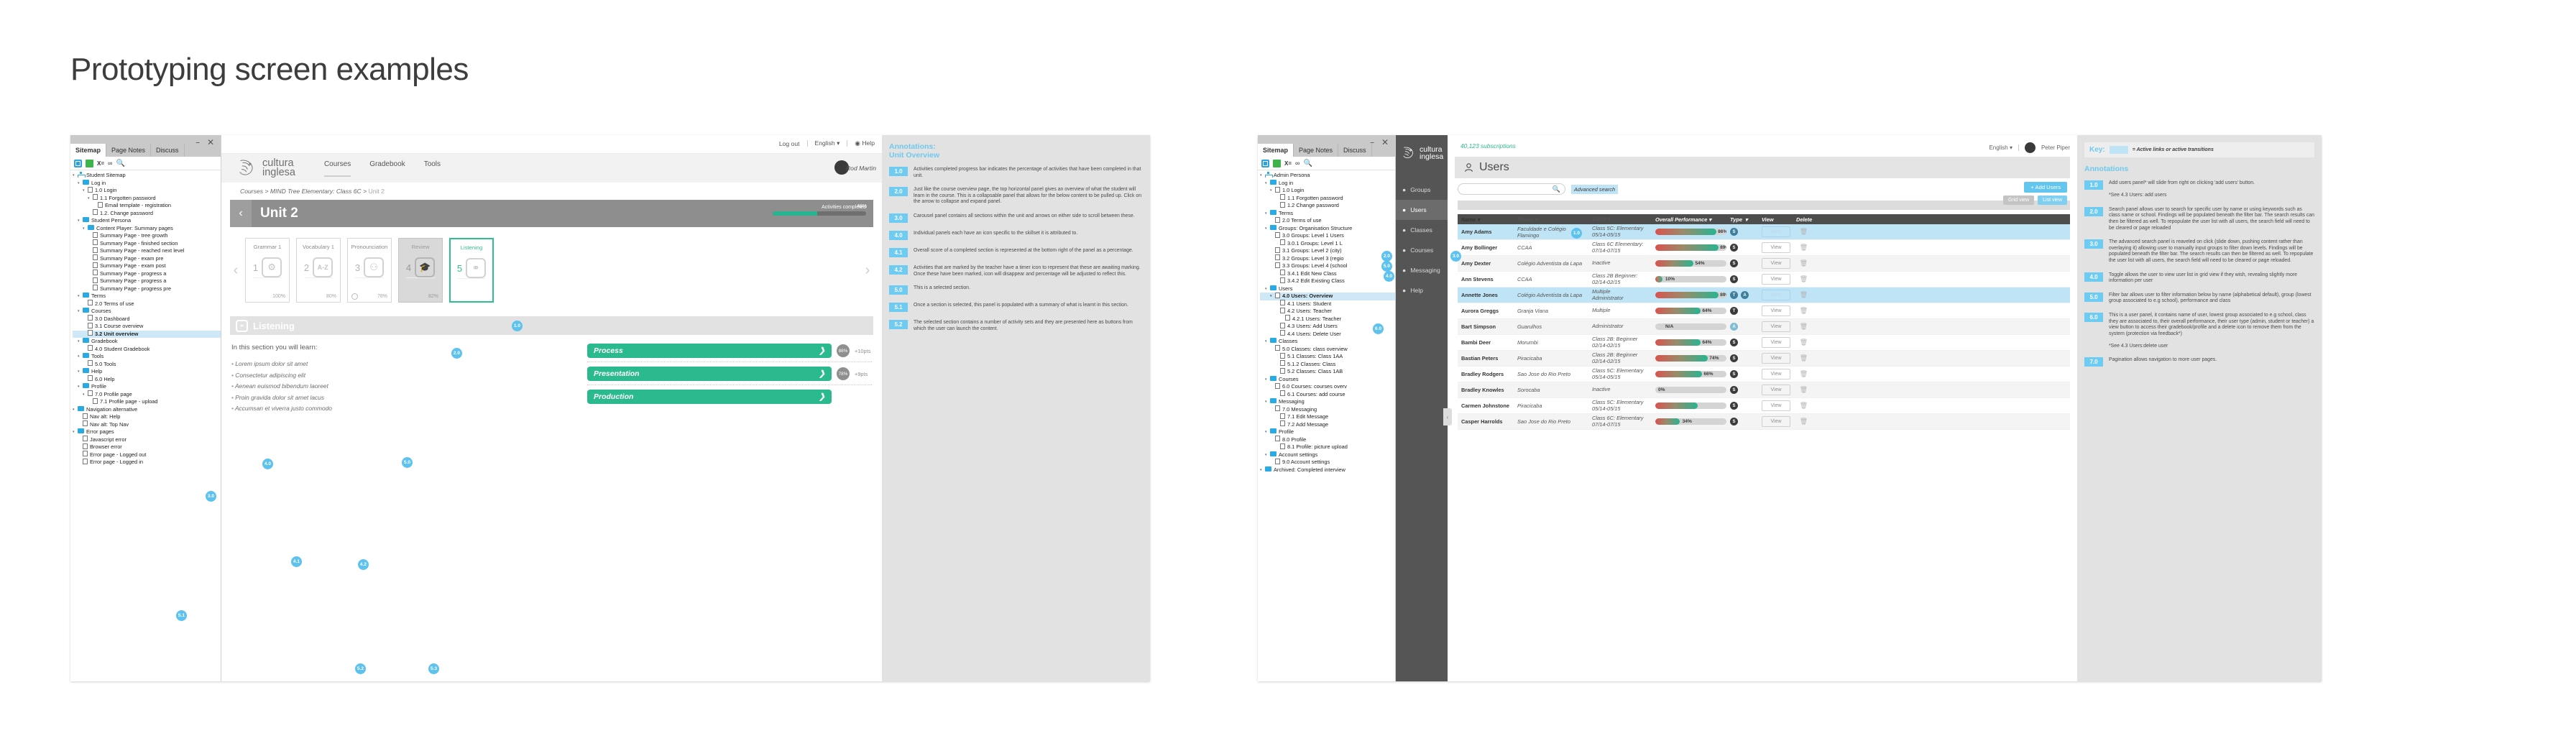 Image resolution: width=2576 pixels, height=736 pixels. I want to click on sitemap-node: 3.2 Unit overview, so click(147, 334).